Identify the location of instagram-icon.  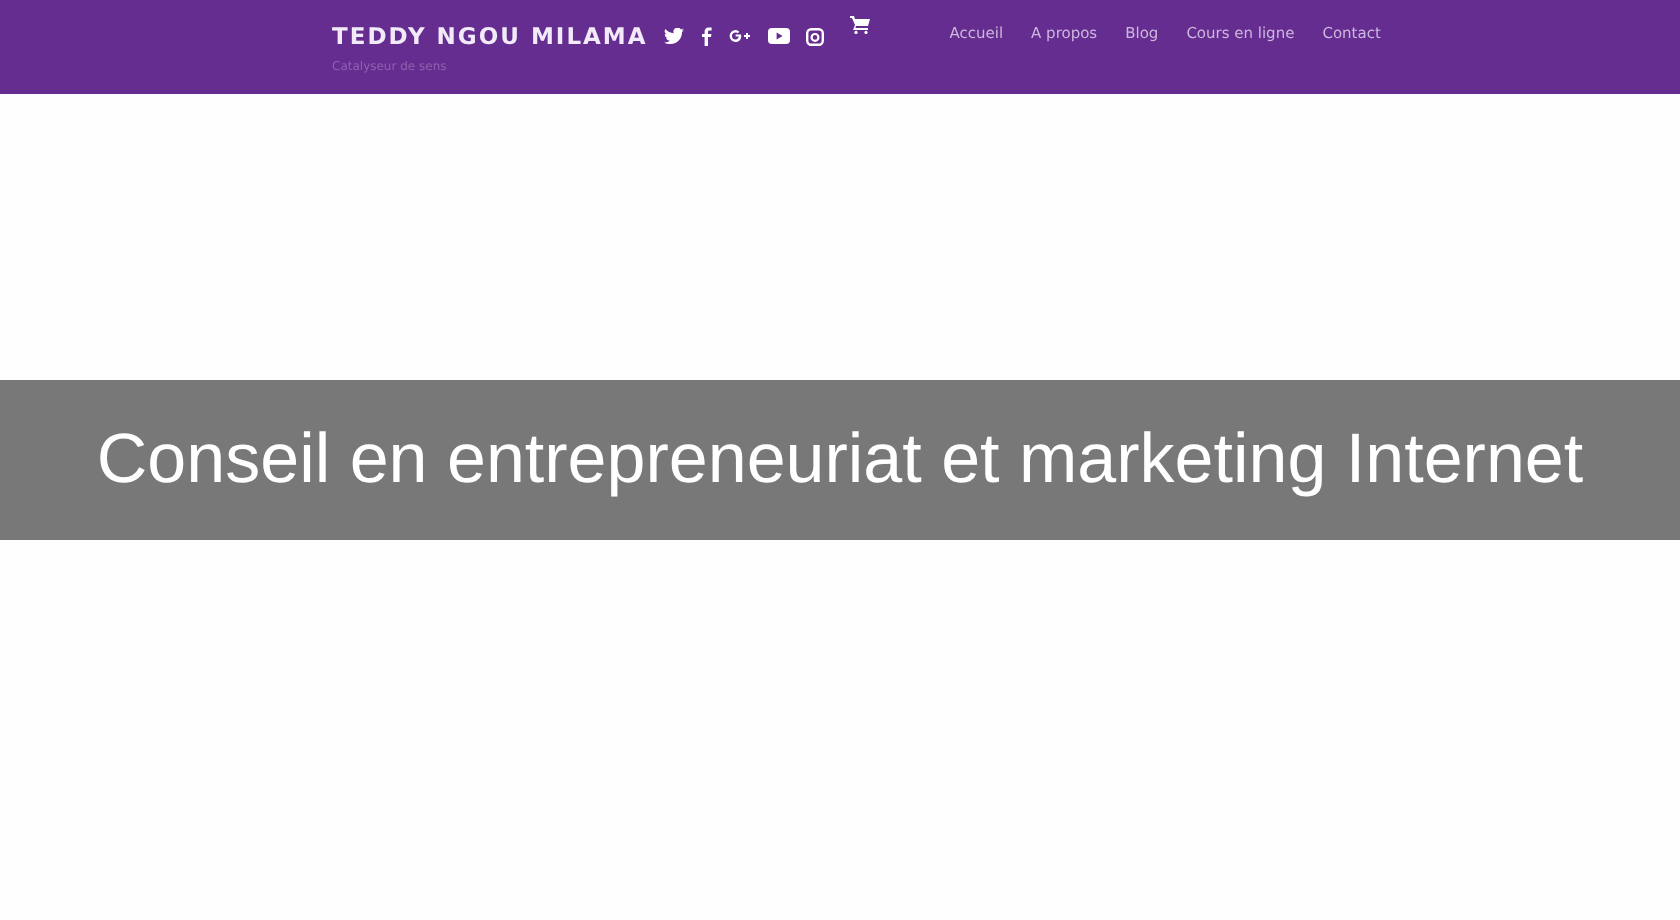
(814, 36).